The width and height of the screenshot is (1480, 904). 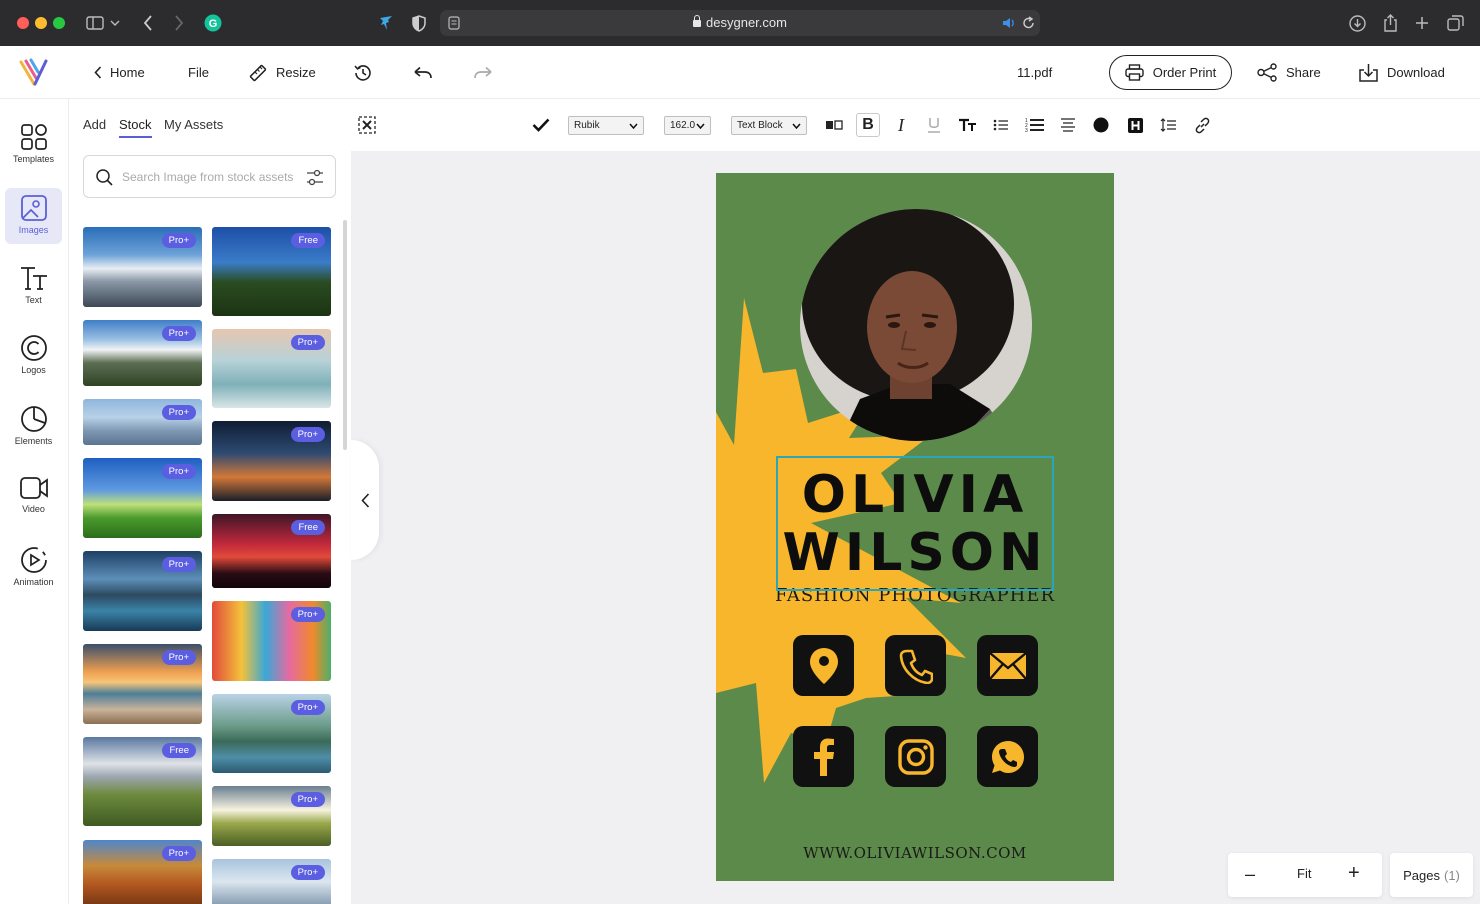 I want to click on text-selection-box, so click(x=915, y=523).